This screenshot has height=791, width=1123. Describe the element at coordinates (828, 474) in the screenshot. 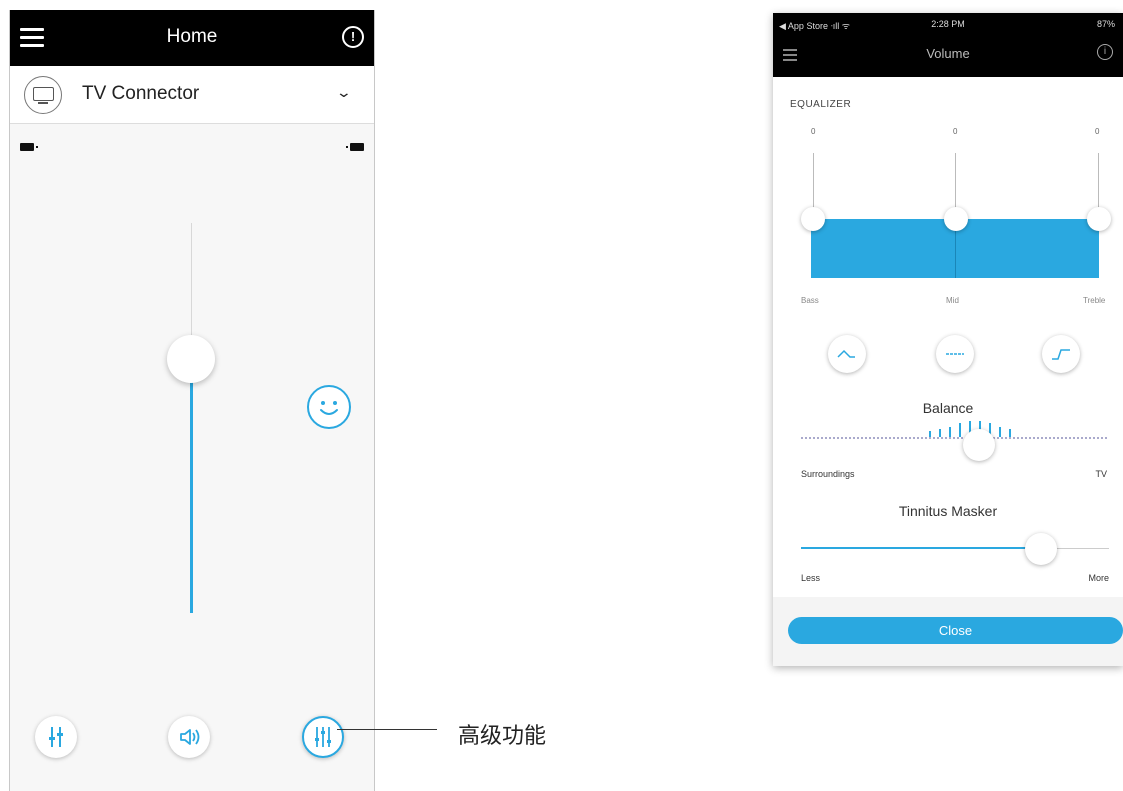

I see `balance-left-label: Surroundings` at that location.